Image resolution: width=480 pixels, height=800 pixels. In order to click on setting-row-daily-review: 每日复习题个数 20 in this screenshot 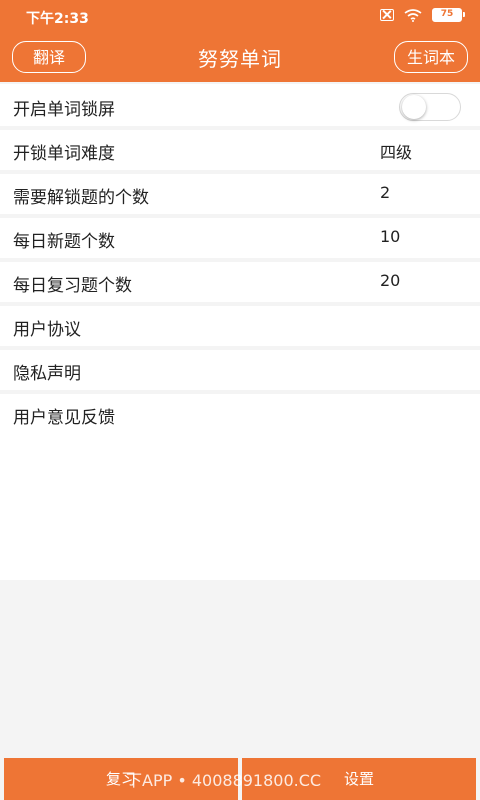, I will do `click(240, 282)`.